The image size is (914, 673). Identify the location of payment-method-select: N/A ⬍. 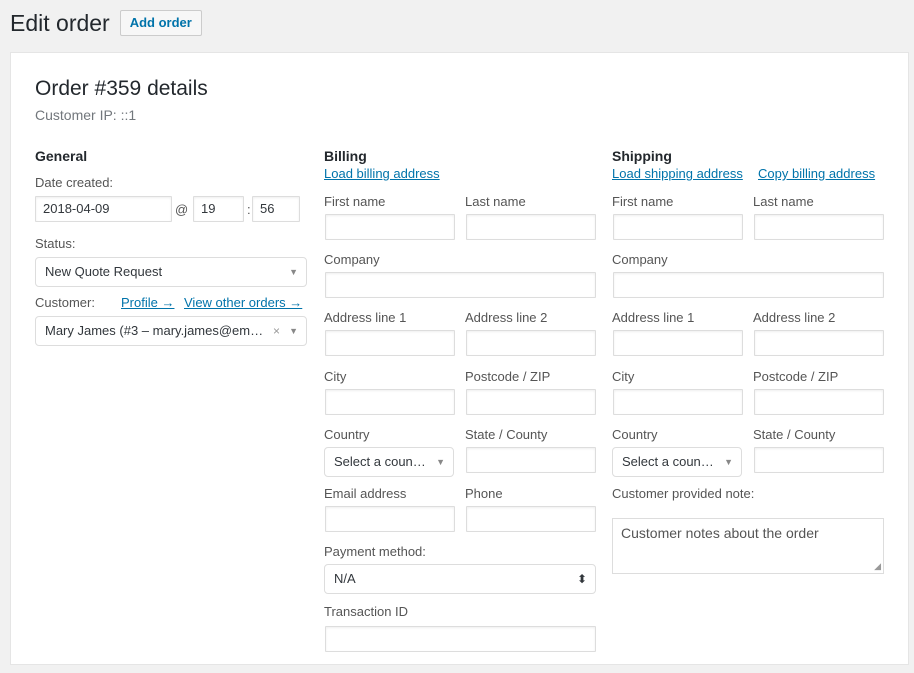
(460, 579).